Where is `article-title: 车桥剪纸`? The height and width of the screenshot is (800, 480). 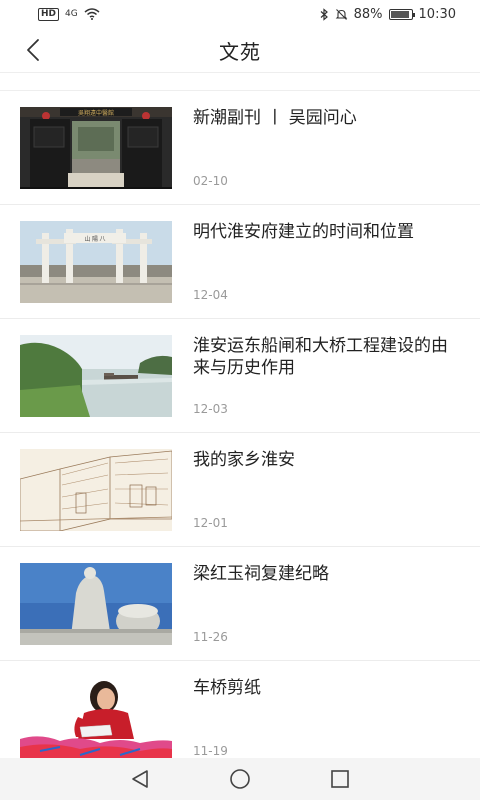
article-title: 车桥剪纸 is located at coordinates (227, 688).